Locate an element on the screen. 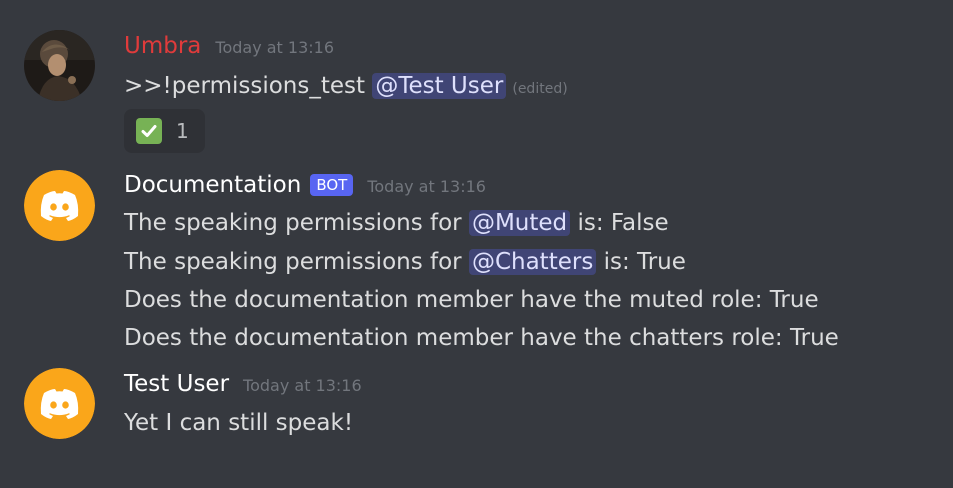  line-text: is: True is located at coordinates (641, 262).